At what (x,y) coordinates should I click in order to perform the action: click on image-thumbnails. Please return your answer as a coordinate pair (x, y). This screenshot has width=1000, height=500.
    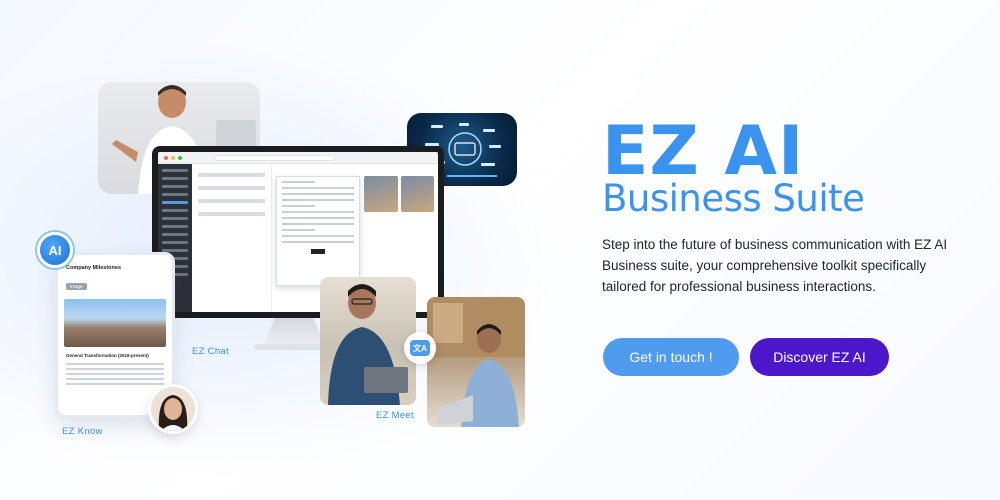
    Looking at the image, I should click on (399, 194).